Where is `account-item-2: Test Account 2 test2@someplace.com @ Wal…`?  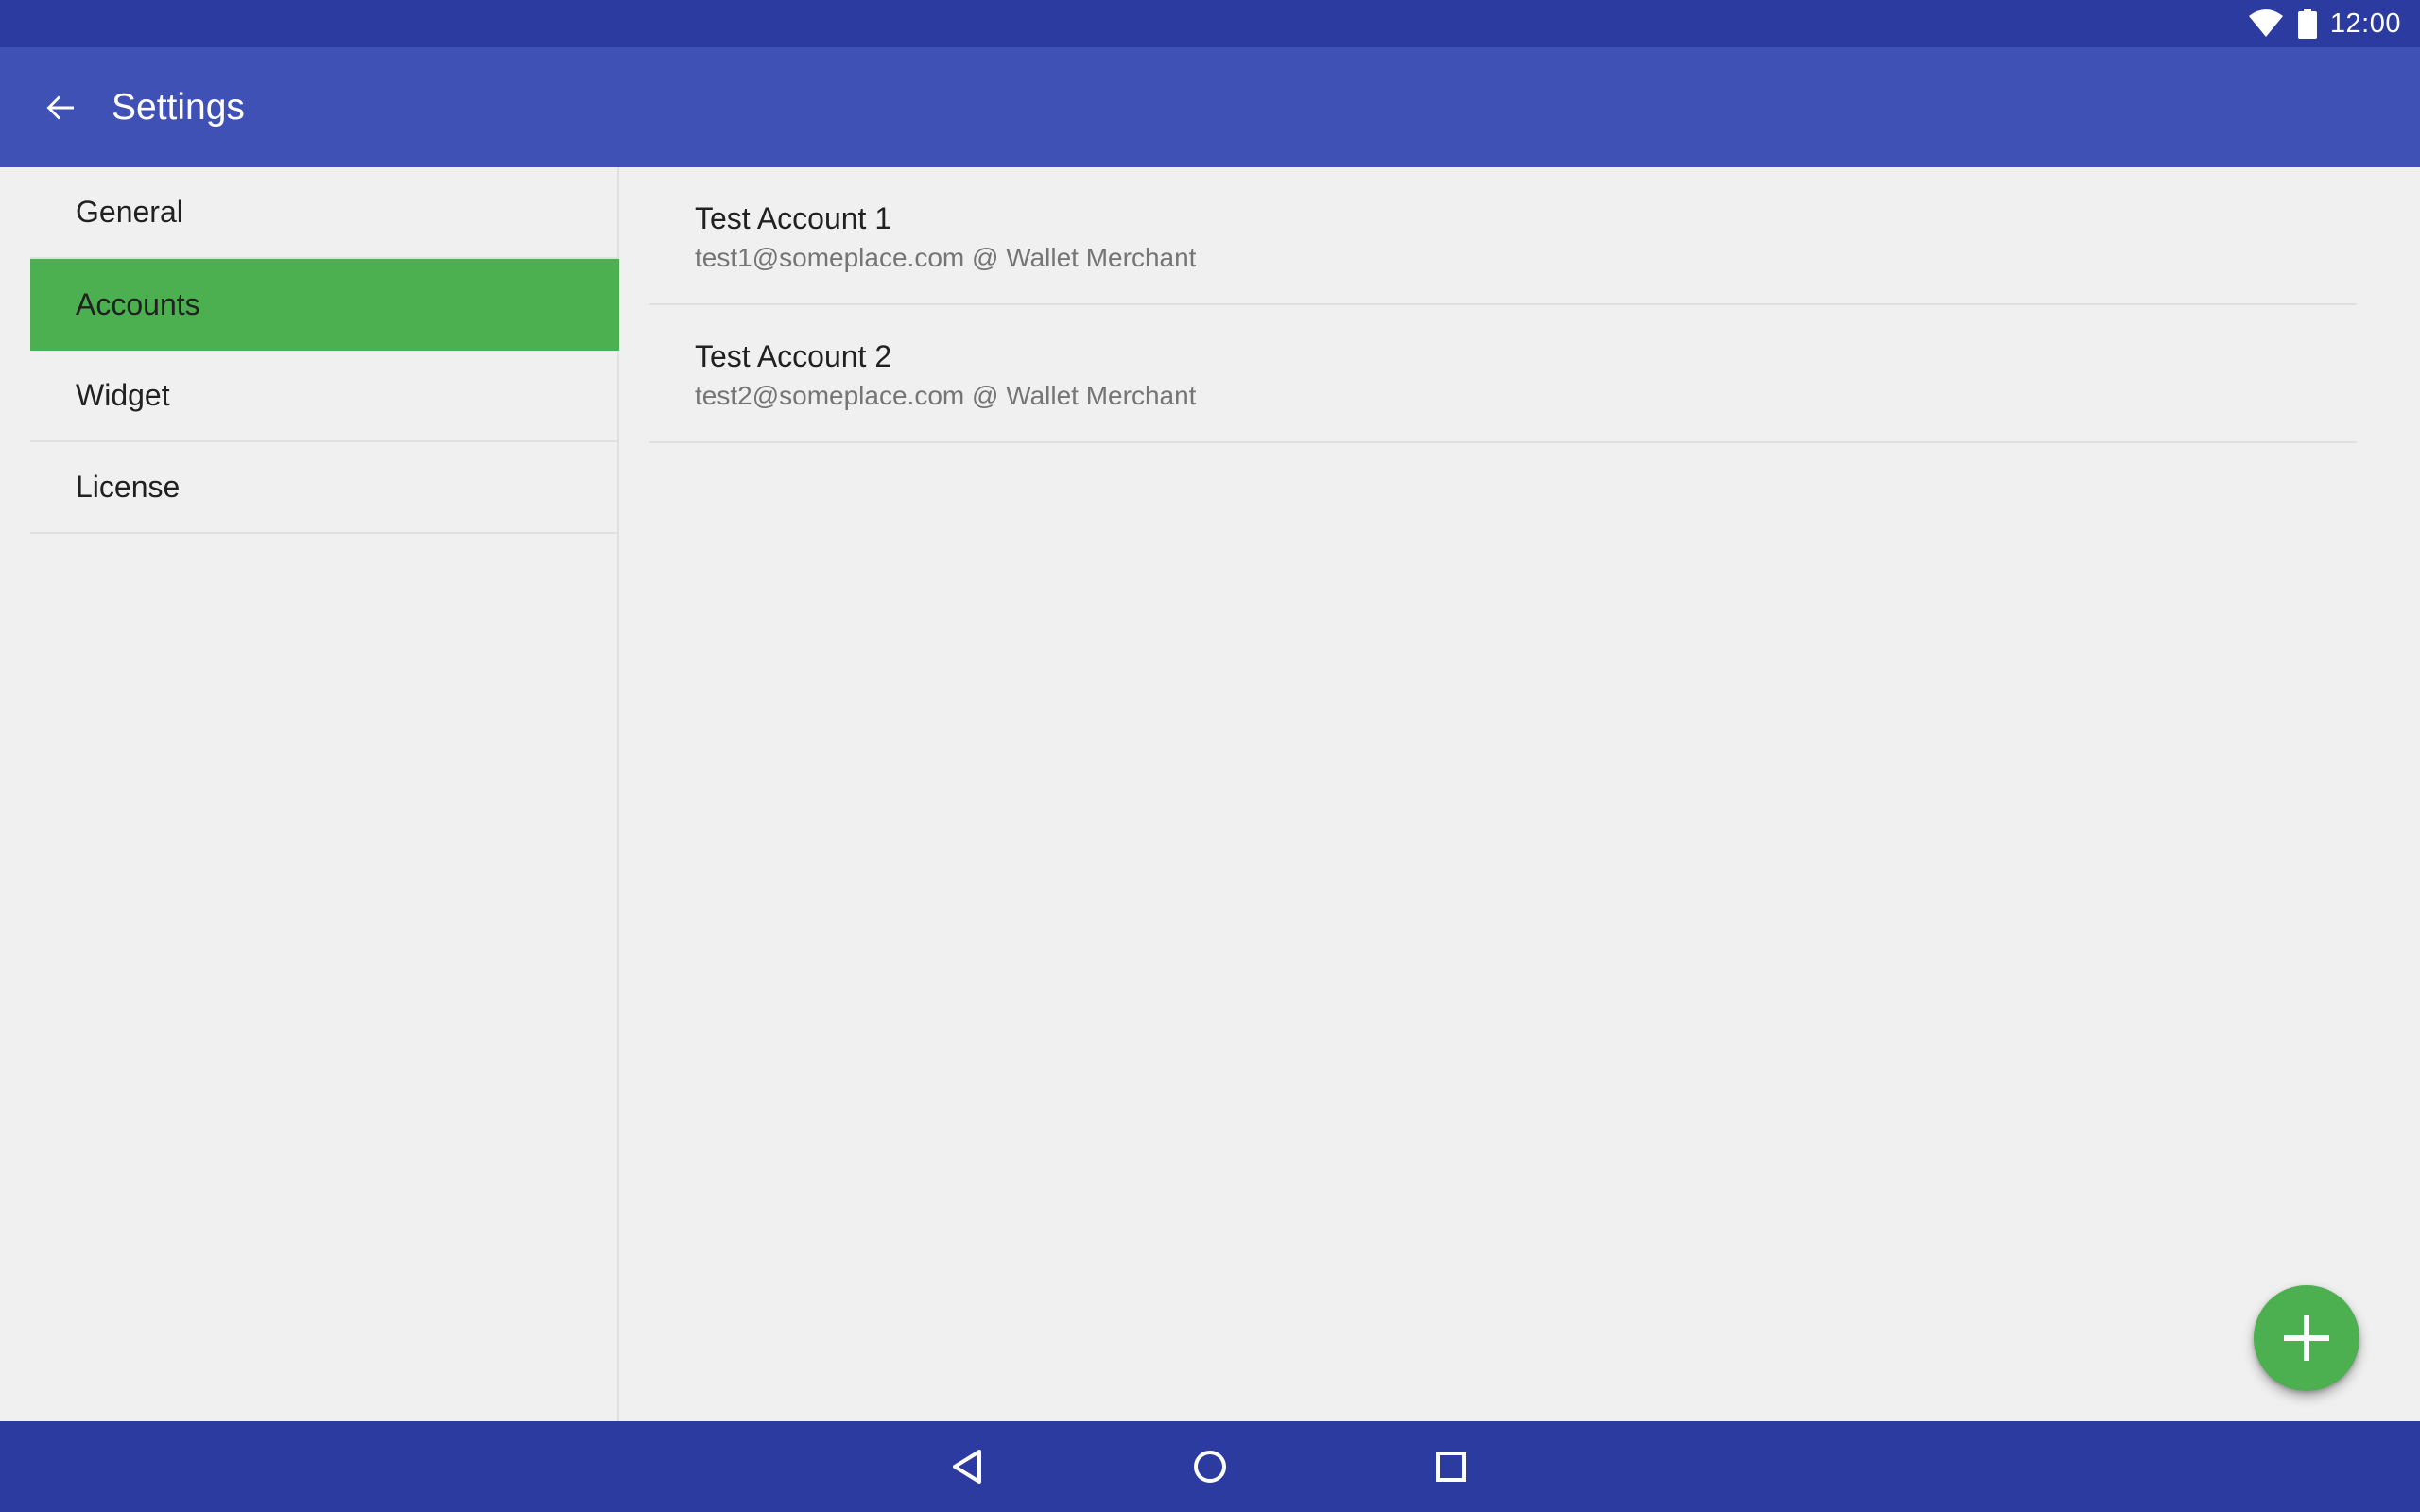
account-item-2: Test Account 2 test2@someplace.com @ Wal… is located at coordinates (1503, 374).